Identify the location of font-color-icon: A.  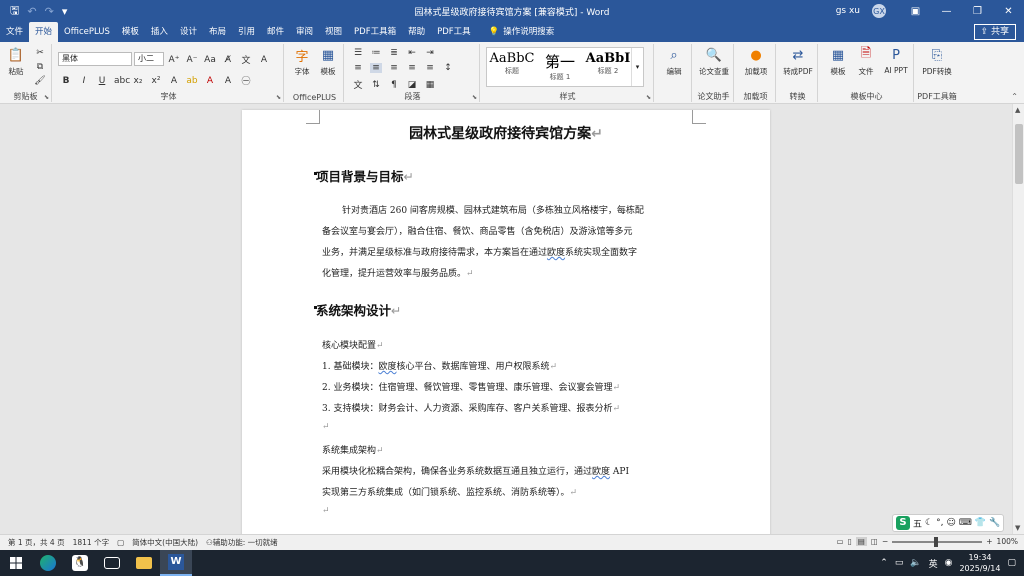
(210, 81).